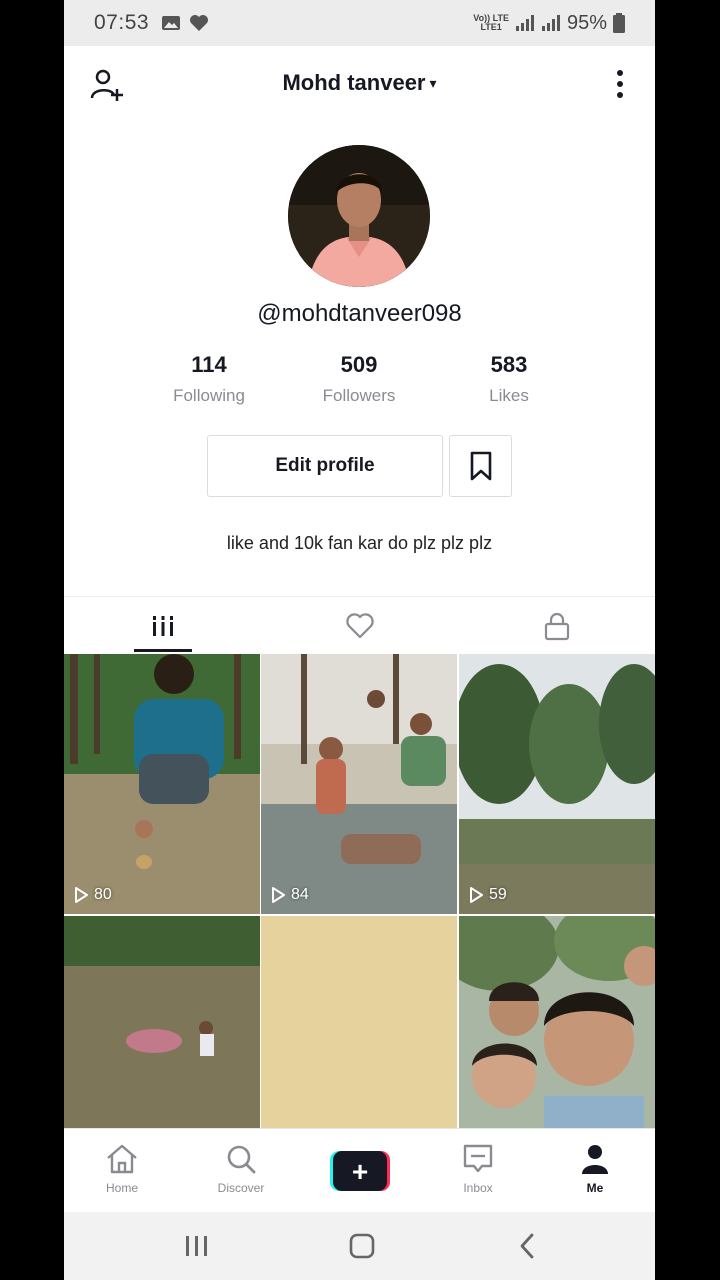 The height and width of the screenshot is (1280, 720). I want to click on inbox-icon, so click(478, 1158).